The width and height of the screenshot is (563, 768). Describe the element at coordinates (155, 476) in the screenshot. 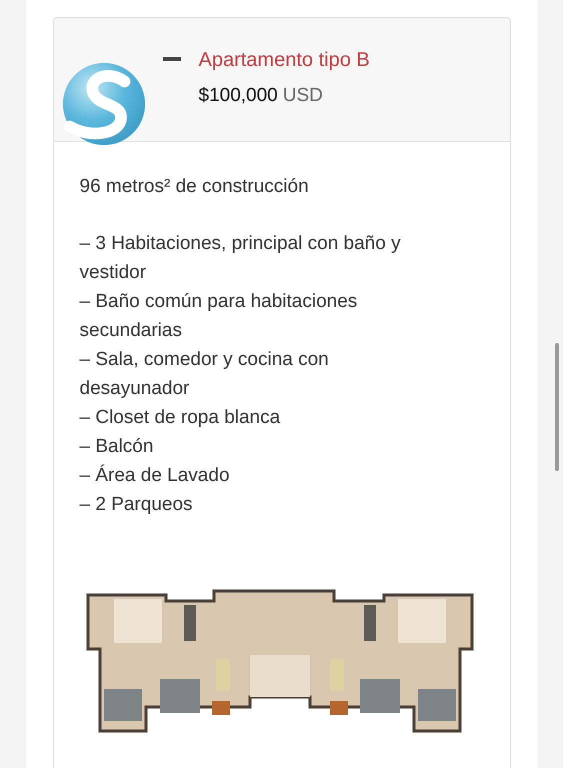

I see `feature-item: – Área de Lavado` at that location.